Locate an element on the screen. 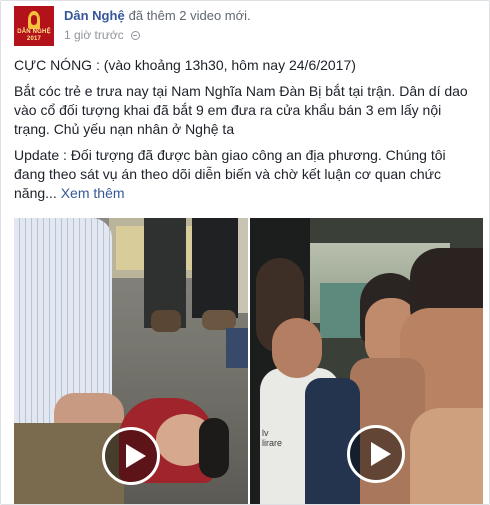 Image resolution: width=490 pixels, height=505 pixels. avatar-caption: DÂN NGHỆ 2017 is located at coordinates (34, 35).